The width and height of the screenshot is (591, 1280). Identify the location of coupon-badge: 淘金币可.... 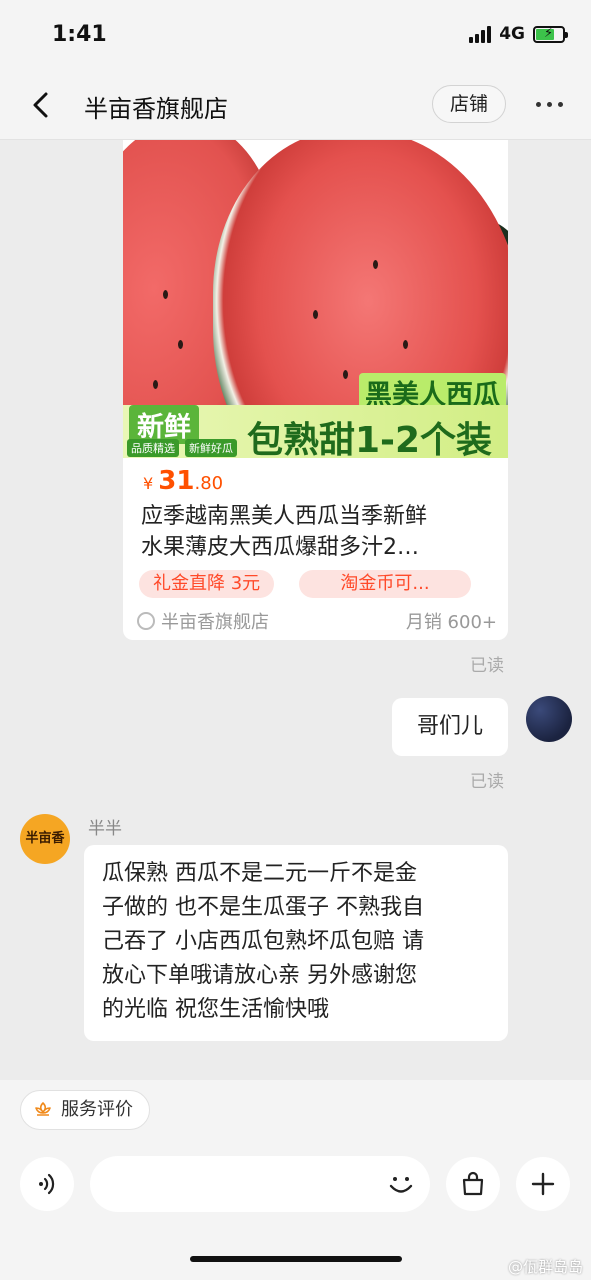
(385, 584).